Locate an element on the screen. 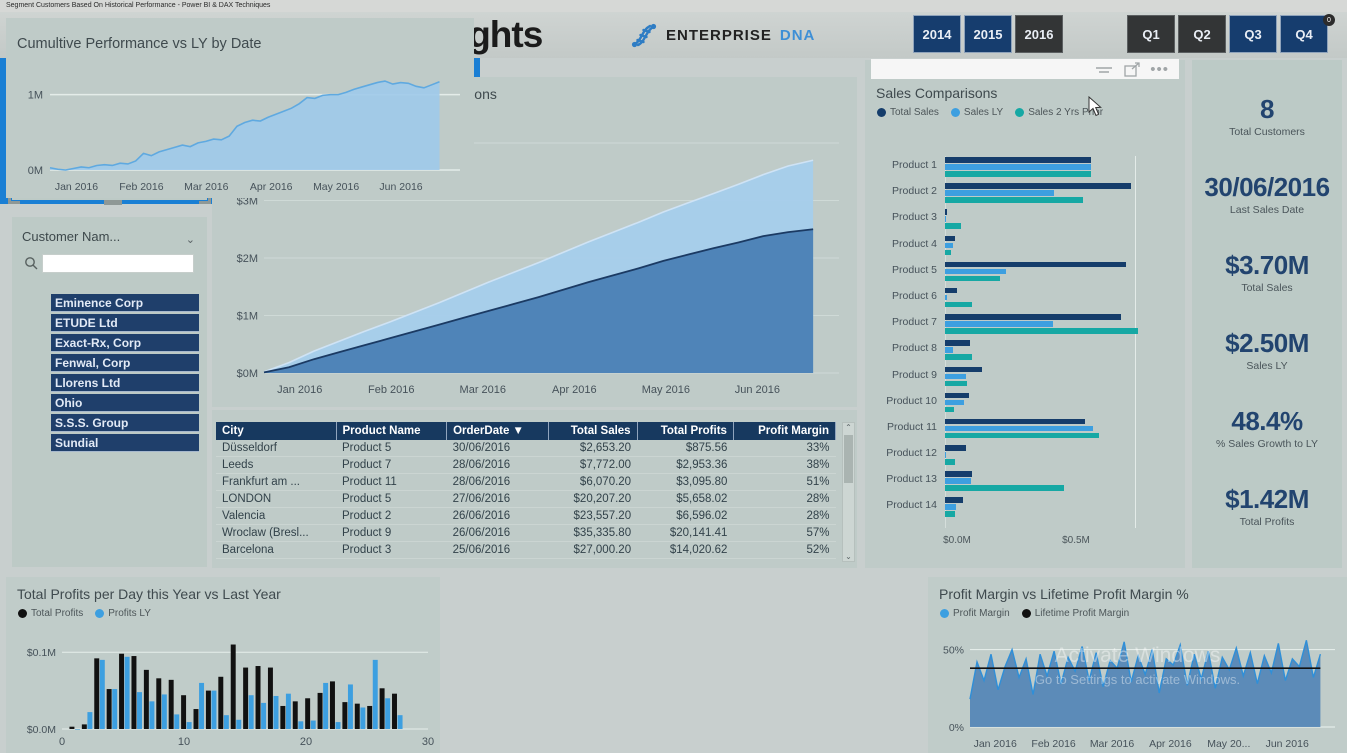  bar-group: Product 8 is located at coordinates (1025, 352).